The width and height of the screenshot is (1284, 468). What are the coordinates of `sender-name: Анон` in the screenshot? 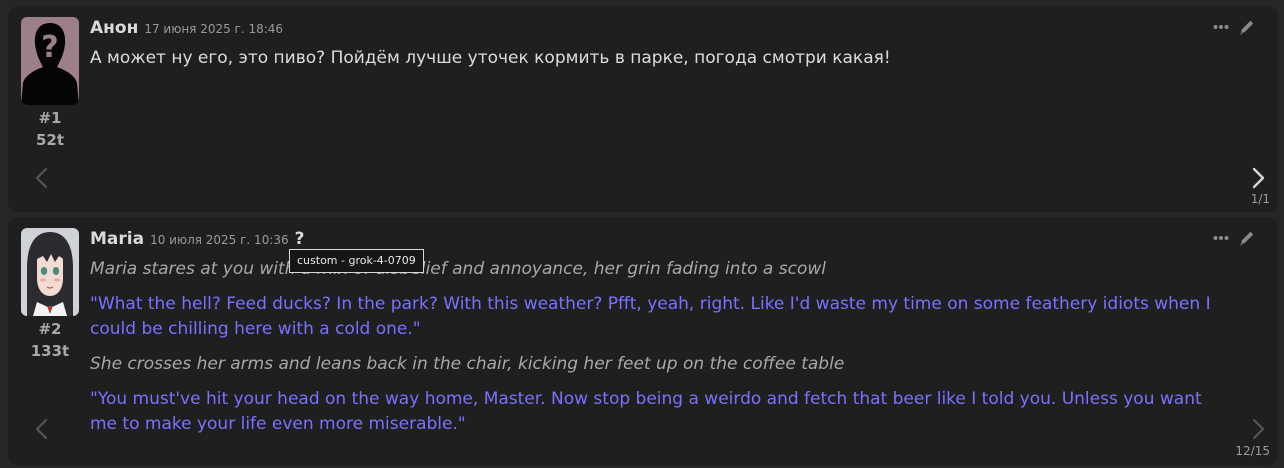 It's located at (114, 28).